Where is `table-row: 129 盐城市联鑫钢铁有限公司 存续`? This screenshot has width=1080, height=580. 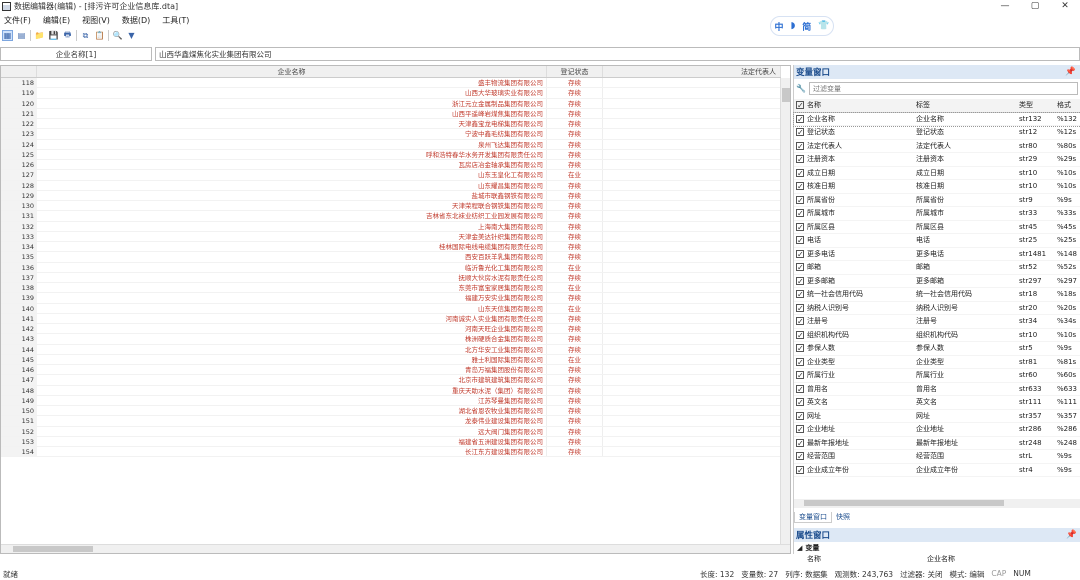
table-row: 129 盐城市联鑫钢铁有限公司 存续 is located at coordinates (391, 195).